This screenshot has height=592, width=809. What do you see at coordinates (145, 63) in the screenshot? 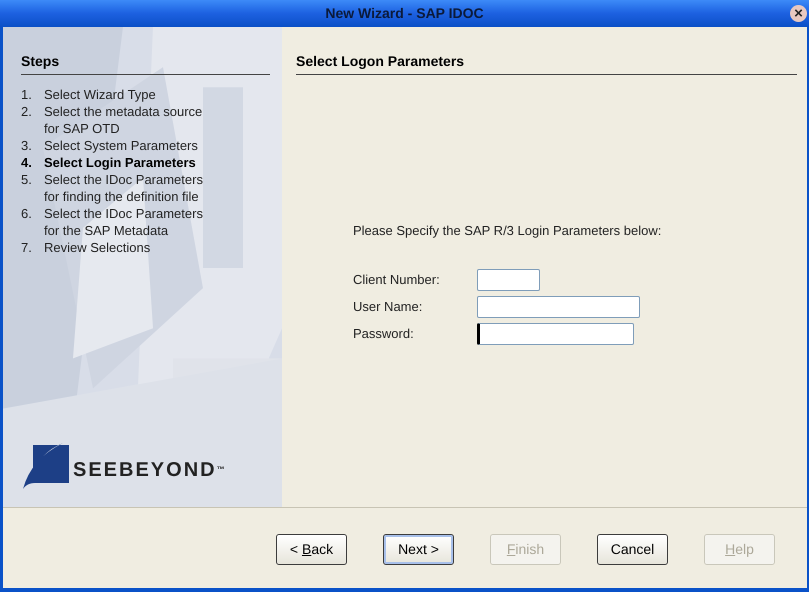
I see `steps-title: Steps` at bounding box center [145, 63].